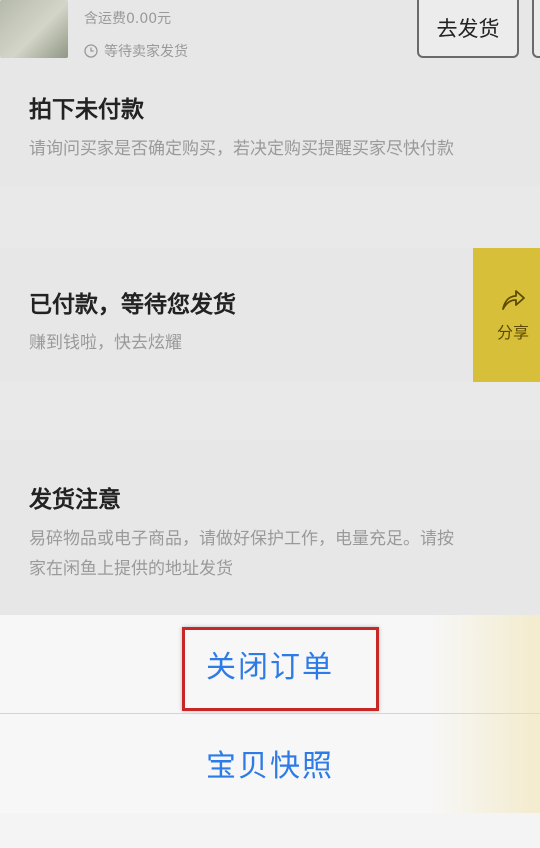  I want to click on card-title: 拍下未付款, so click(86, 110).